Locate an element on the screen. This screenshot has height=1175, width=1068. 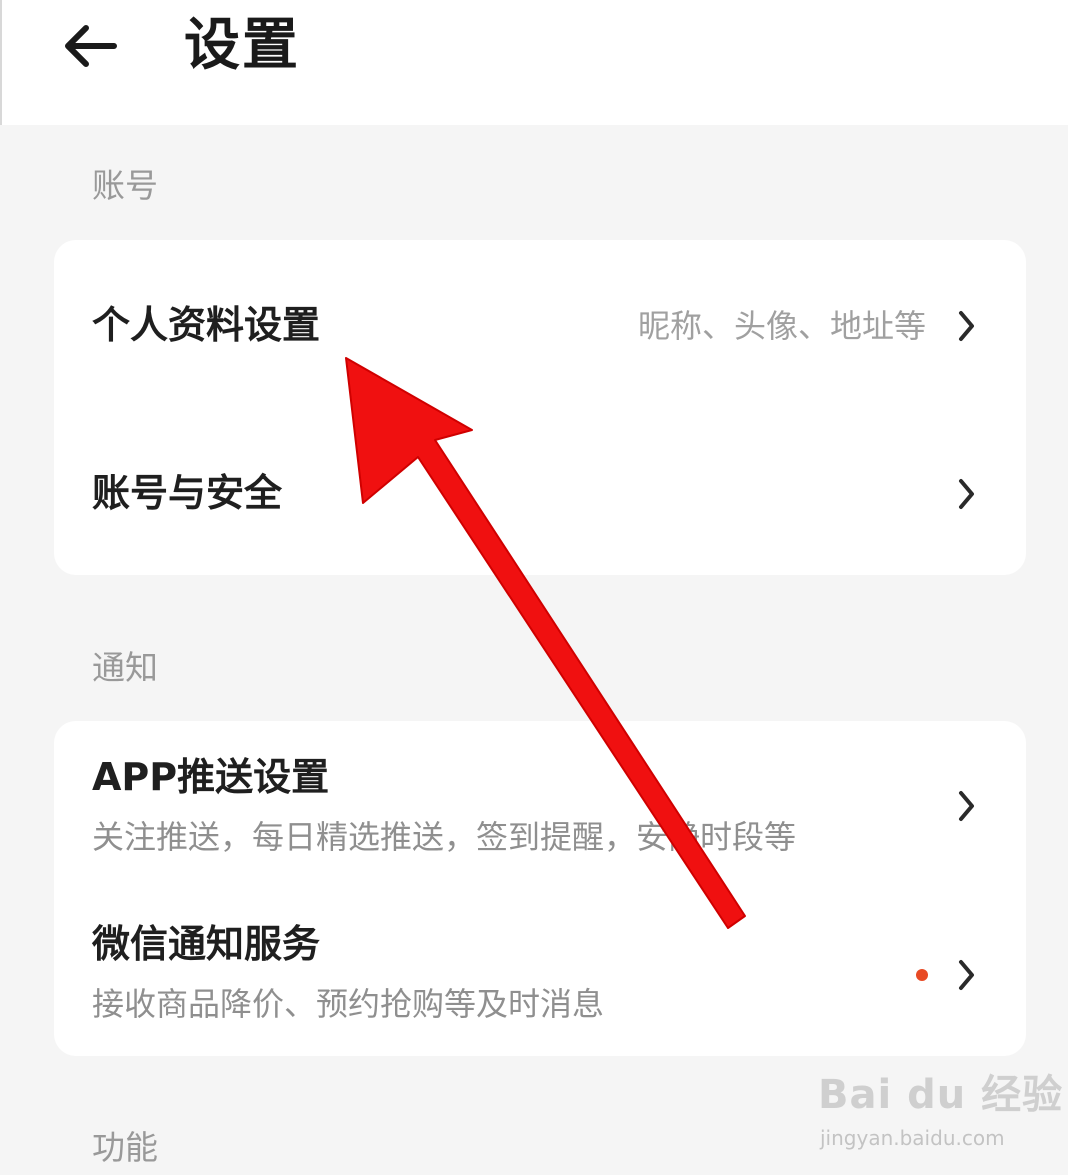
account-security-title: 账号与安全 is located at coordinates (187, 493).